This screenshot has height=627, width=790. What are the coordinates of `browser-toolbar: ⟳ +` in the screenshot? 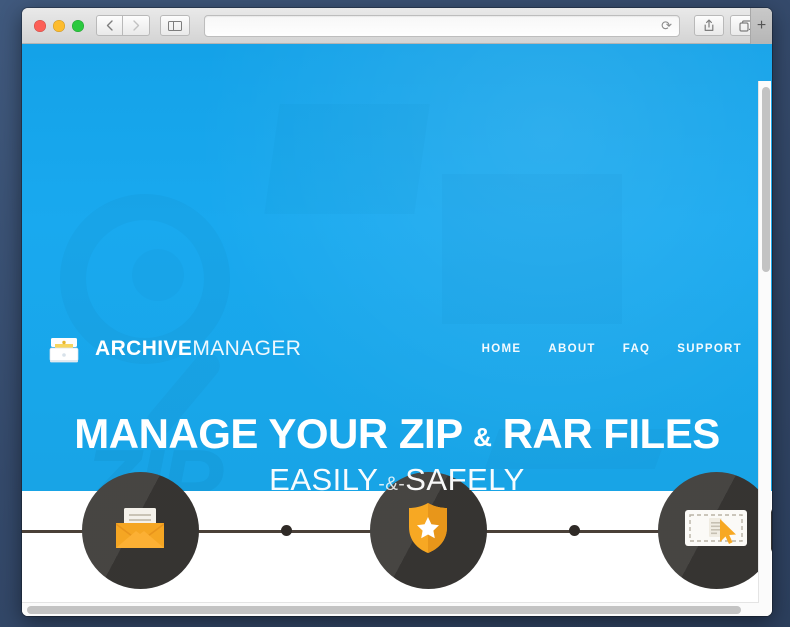 It's located at (397, 26).